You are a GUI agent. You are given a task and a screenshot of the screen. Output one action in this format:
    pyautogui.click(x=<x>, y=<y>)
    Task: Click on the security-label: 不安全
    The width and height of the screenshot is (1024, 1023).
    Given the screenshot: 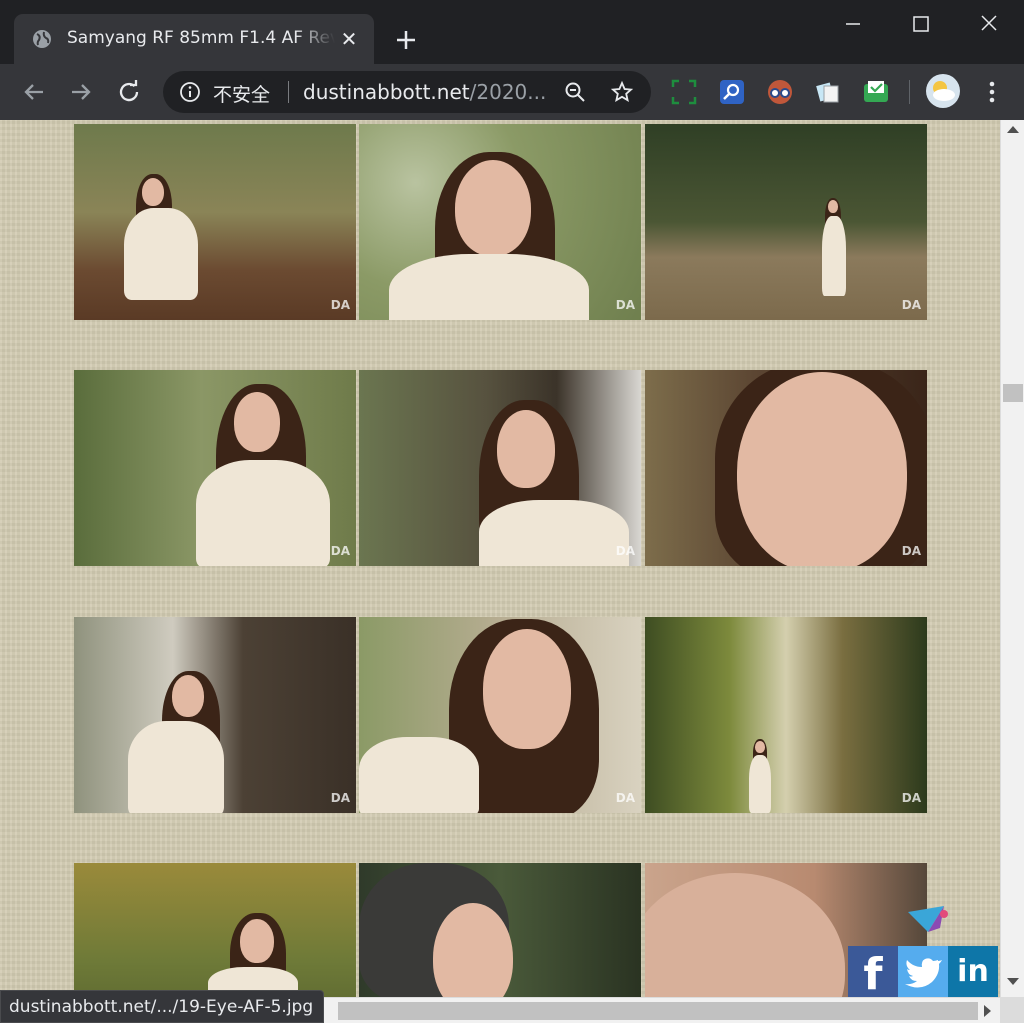 What is the action you would take?
    pyautogui.click(x=241, y=93)
    